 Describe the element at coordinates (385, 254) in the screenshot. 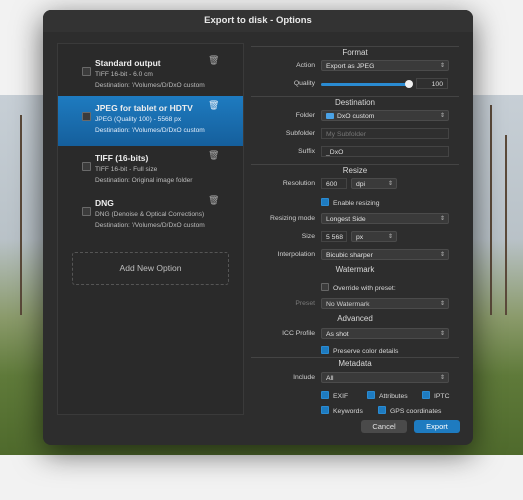

I see `interpolation-select: Bicubic sharper ⇕` at that location.